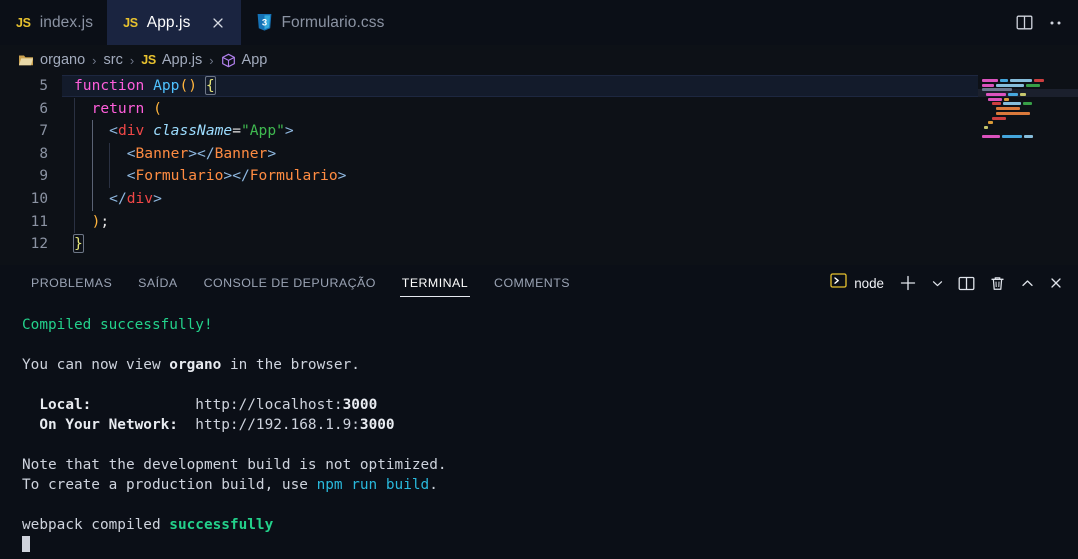 The width and height of the screenshot is (1078, 559). I want to click on token-equals: =, so click(236, 131).